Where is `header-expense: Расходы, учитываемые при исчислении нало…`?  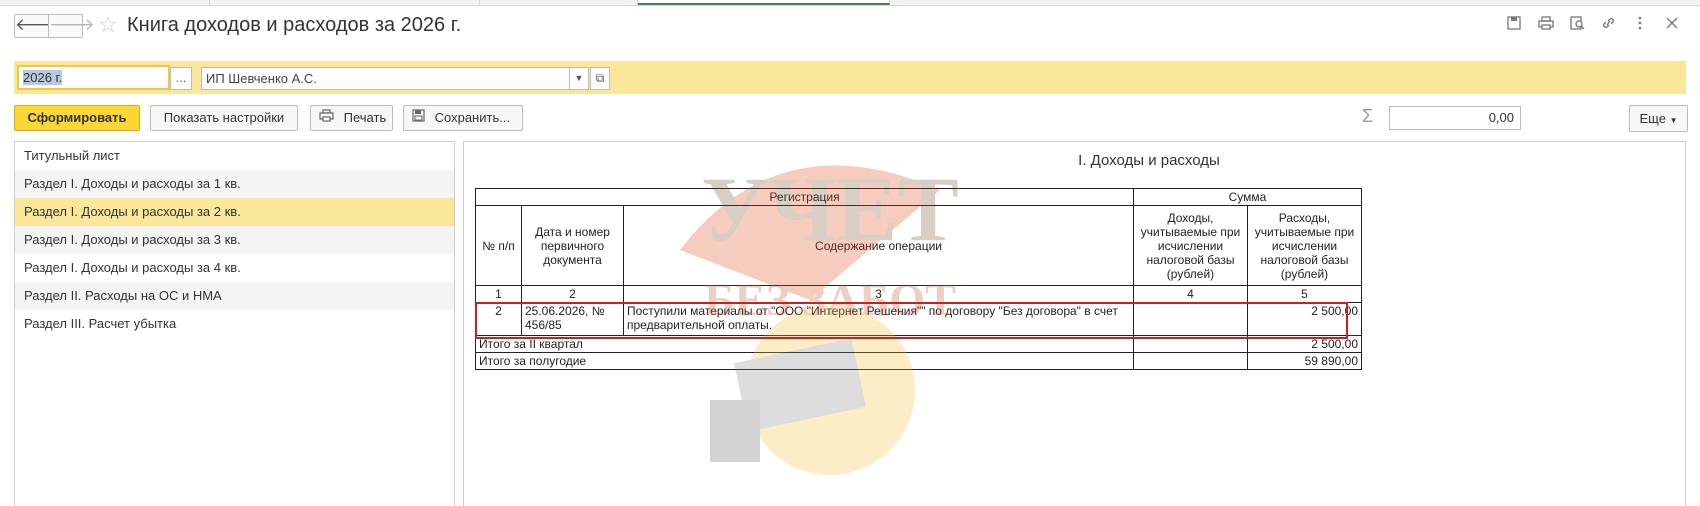 header-expense: Расходы, учитываемые при исчислении нало… is located at coordinates (1304, 245).